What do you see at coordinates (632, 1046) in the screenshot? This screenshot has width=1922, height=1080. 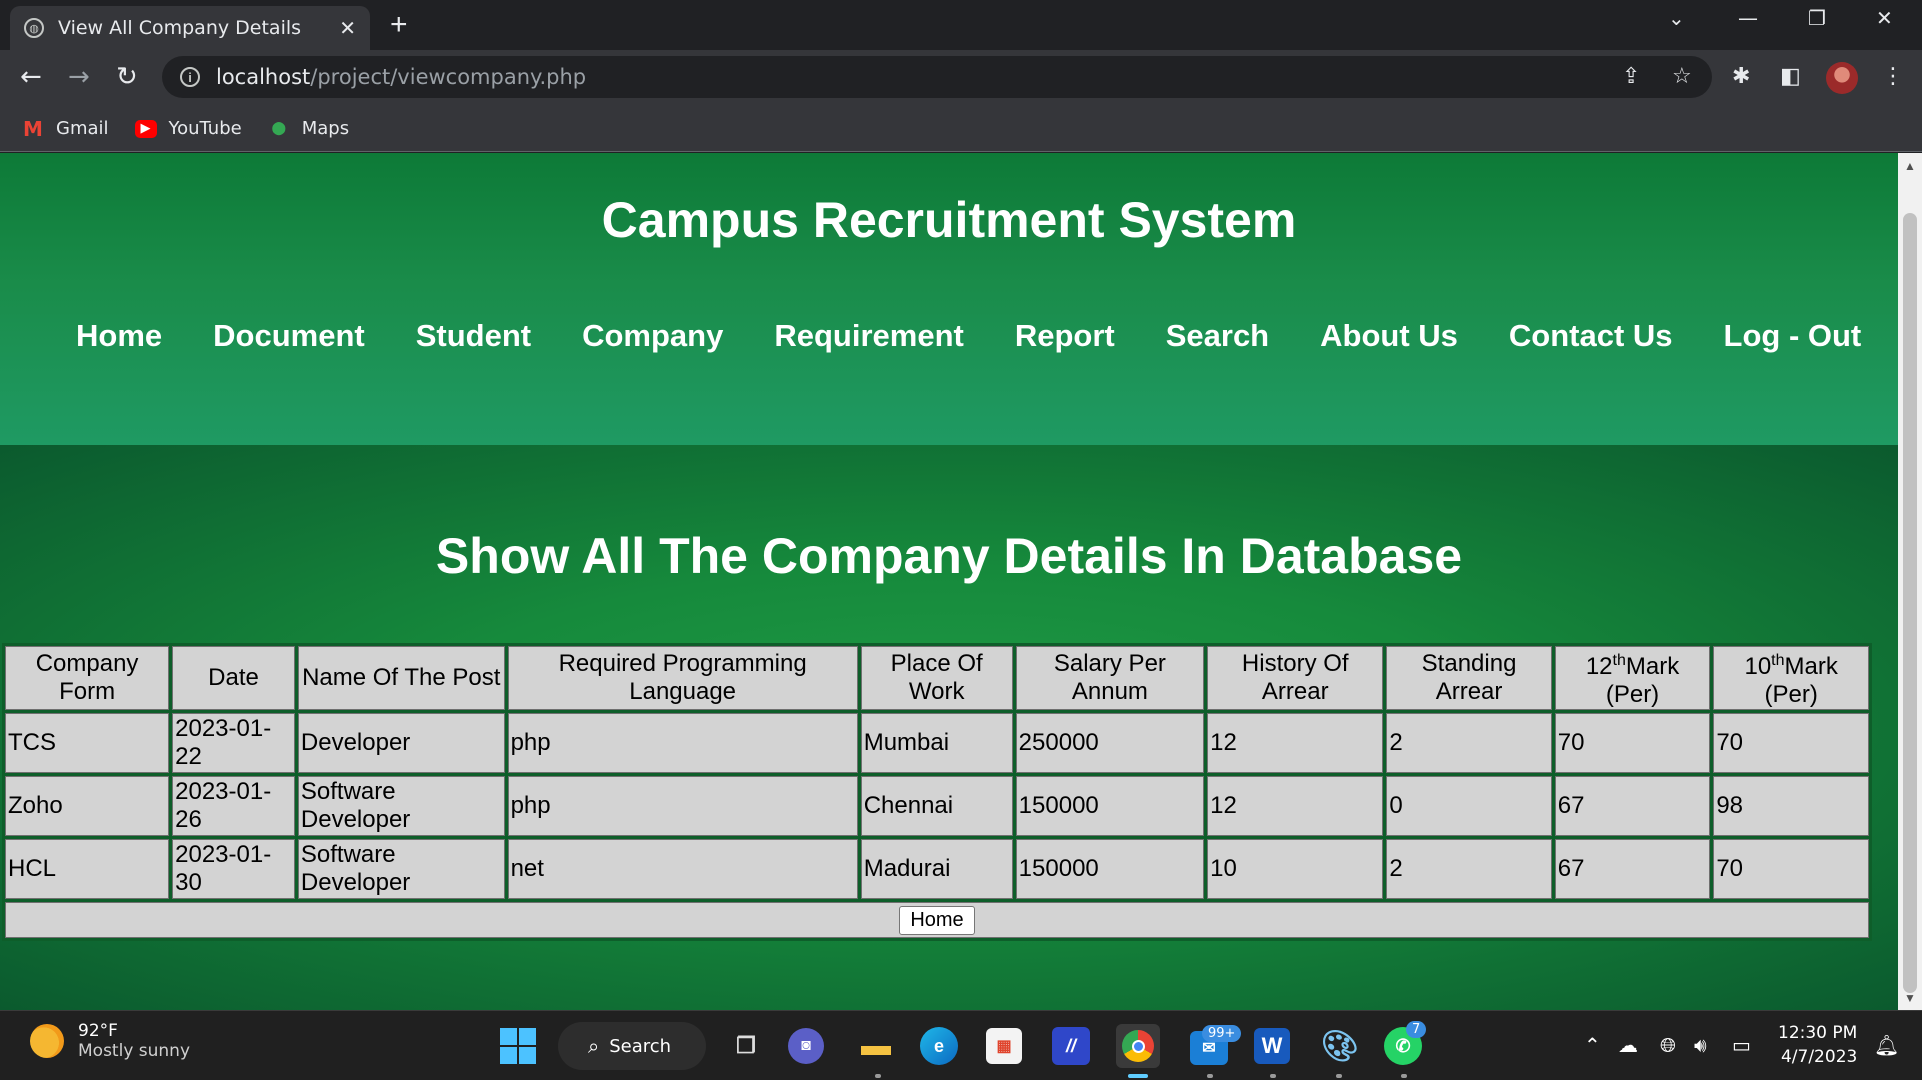 I see `taskbar-search: ⌕ Search` at bounding box center [632, 1046].